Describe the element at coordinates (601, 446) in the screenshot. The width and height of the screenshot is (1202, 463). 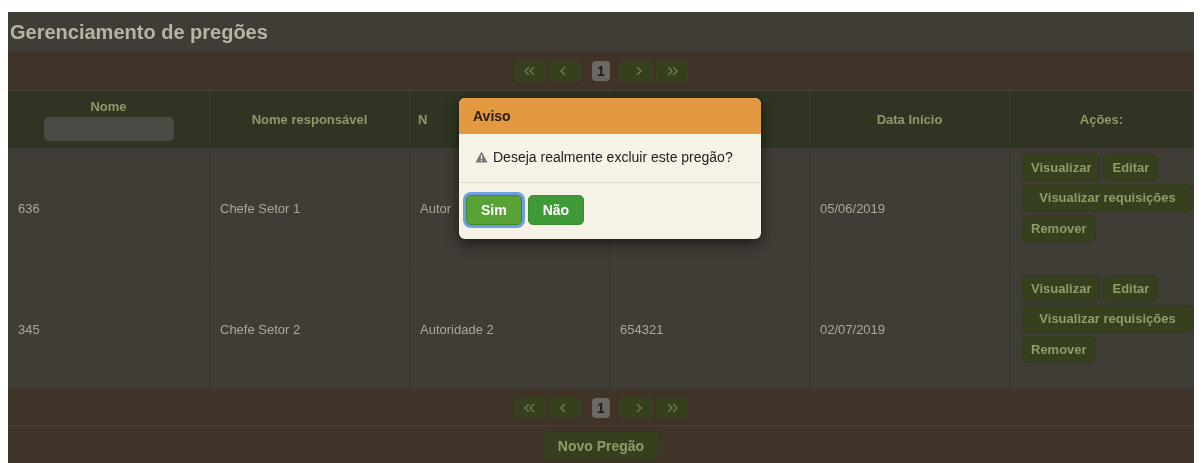
I see `new-button: Novo Pregão` at that location.